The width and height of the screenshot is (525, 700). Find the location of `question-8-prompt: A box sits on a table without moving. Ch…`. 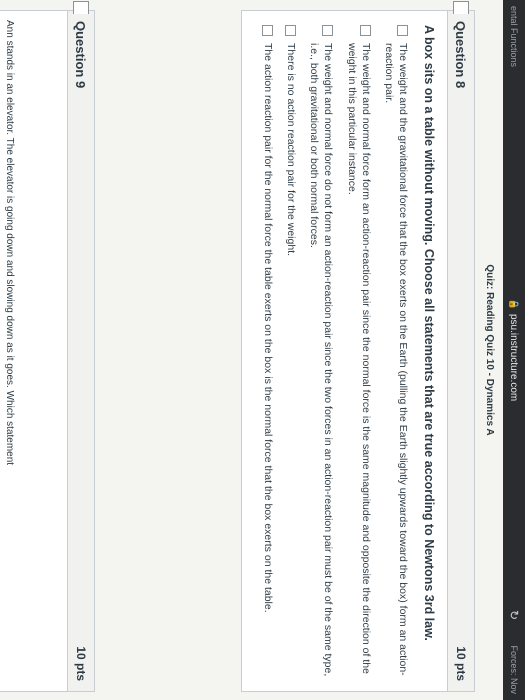

question-8-prompt: A box sits on a table without moving. Ch… is located at coordinates (429, 333).